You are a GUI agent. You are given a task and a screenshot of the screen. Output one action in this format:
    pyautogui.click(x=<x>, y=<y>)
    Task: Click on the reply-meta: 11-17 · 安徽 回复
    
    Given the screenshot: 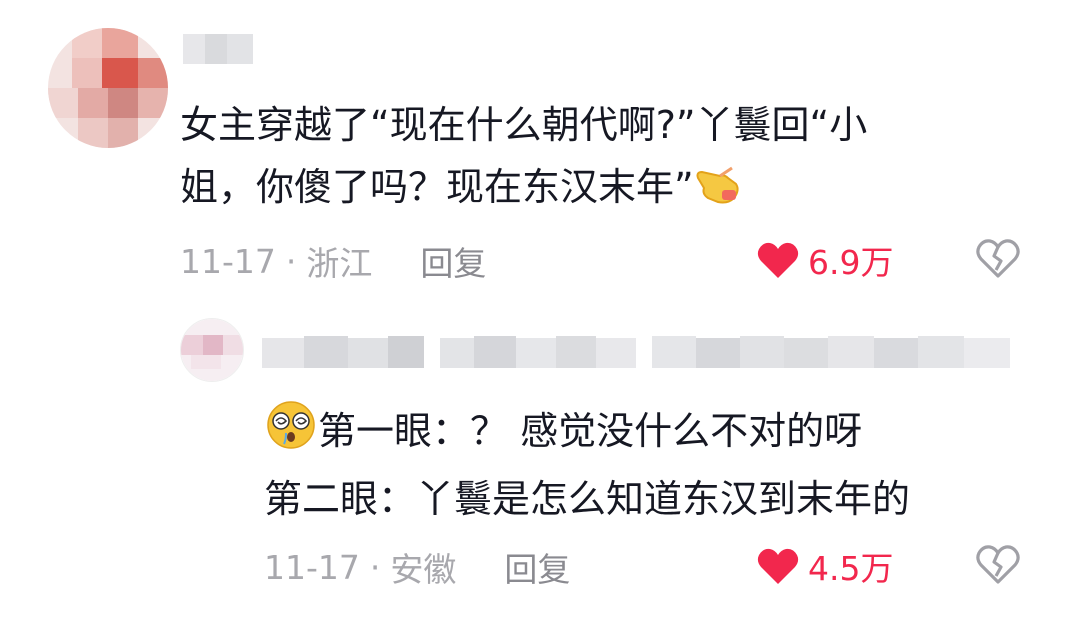 What is the action you would take?
    pyautogui.click(x=417, y=567)
    